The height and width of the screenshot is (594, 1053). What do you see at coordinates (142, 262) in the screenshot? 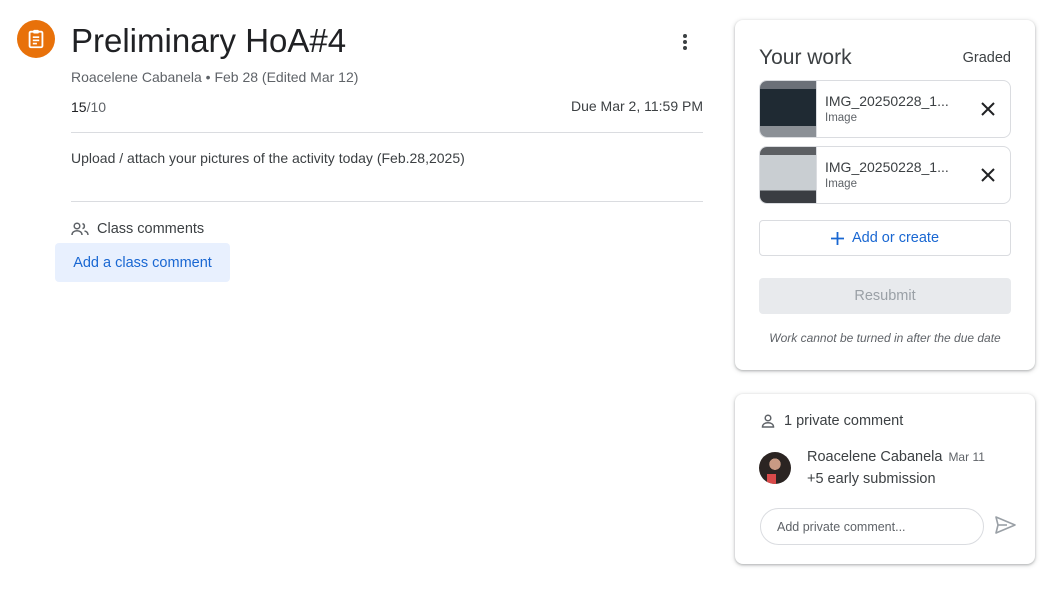
I see `add-class-comment-button: Add a class comment` at bounding box center [142, 262].